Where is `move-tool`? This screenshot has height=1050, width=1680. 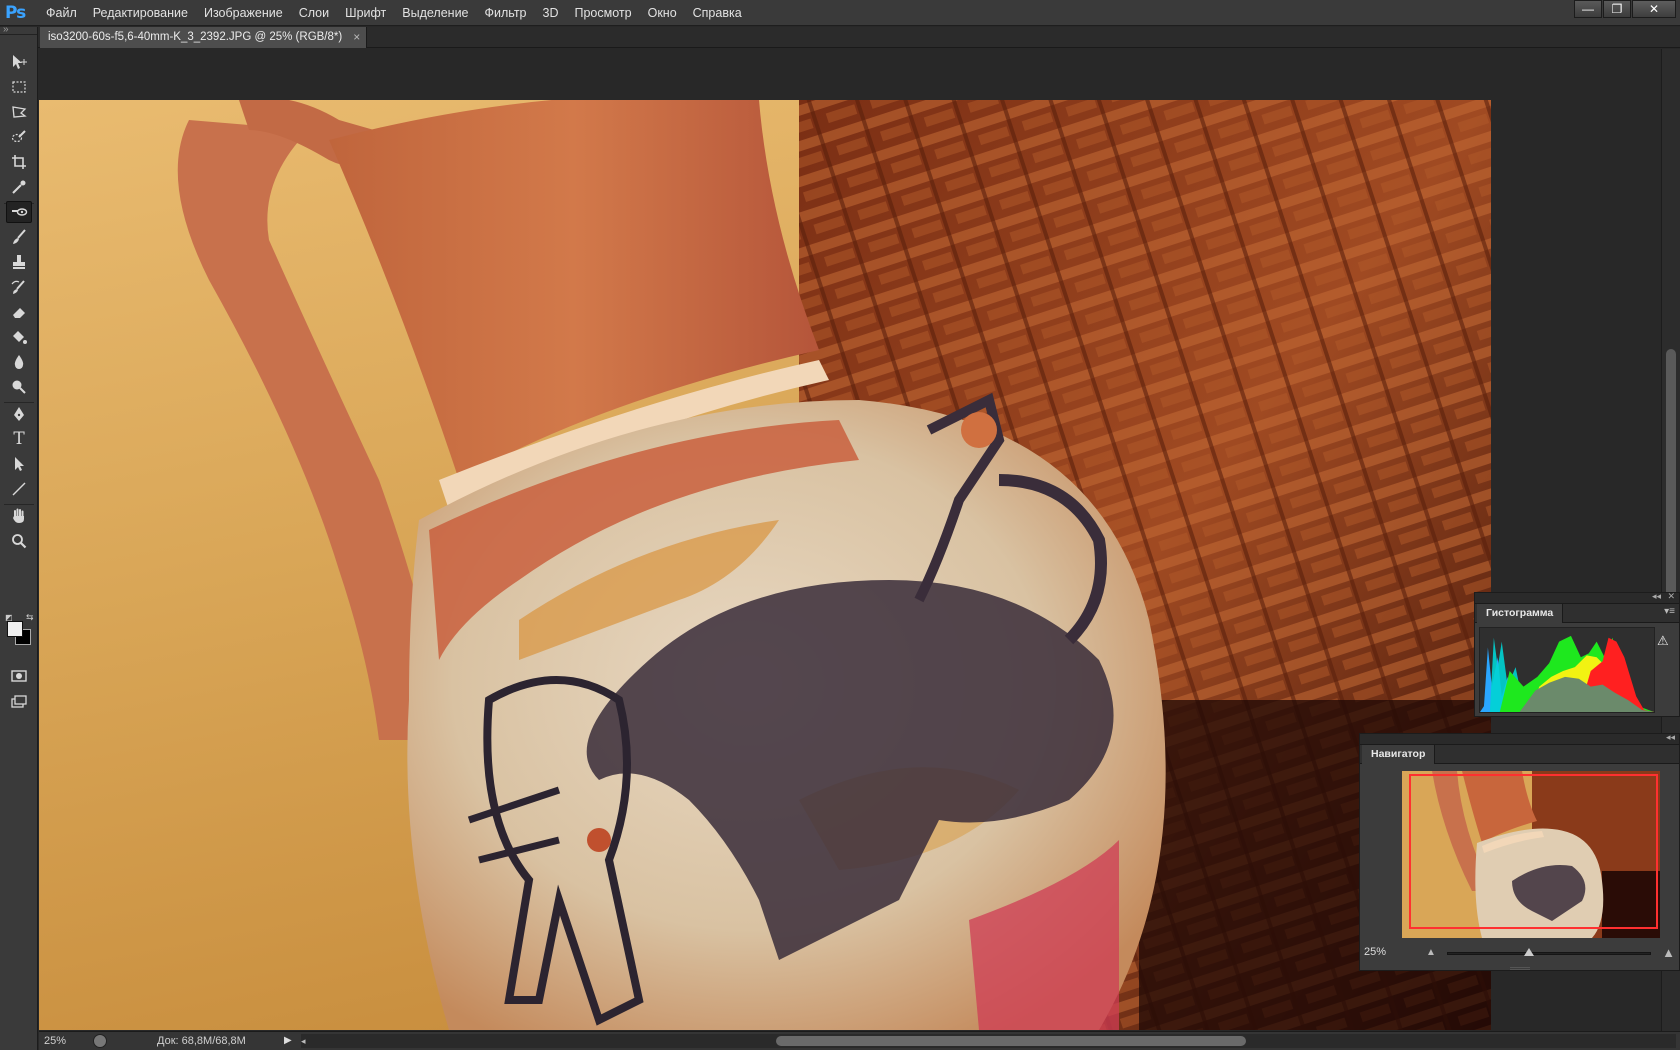
move-tool is located at coordinates (19, 62).